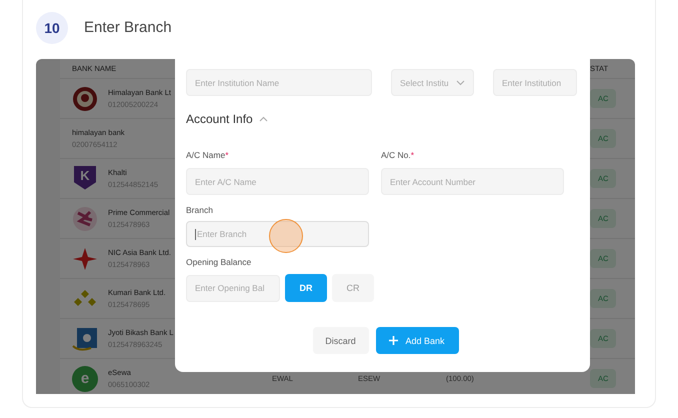 This screenshot has height=418, width=678. I want to click on shield-letter-logo: K, so click(85, 178).